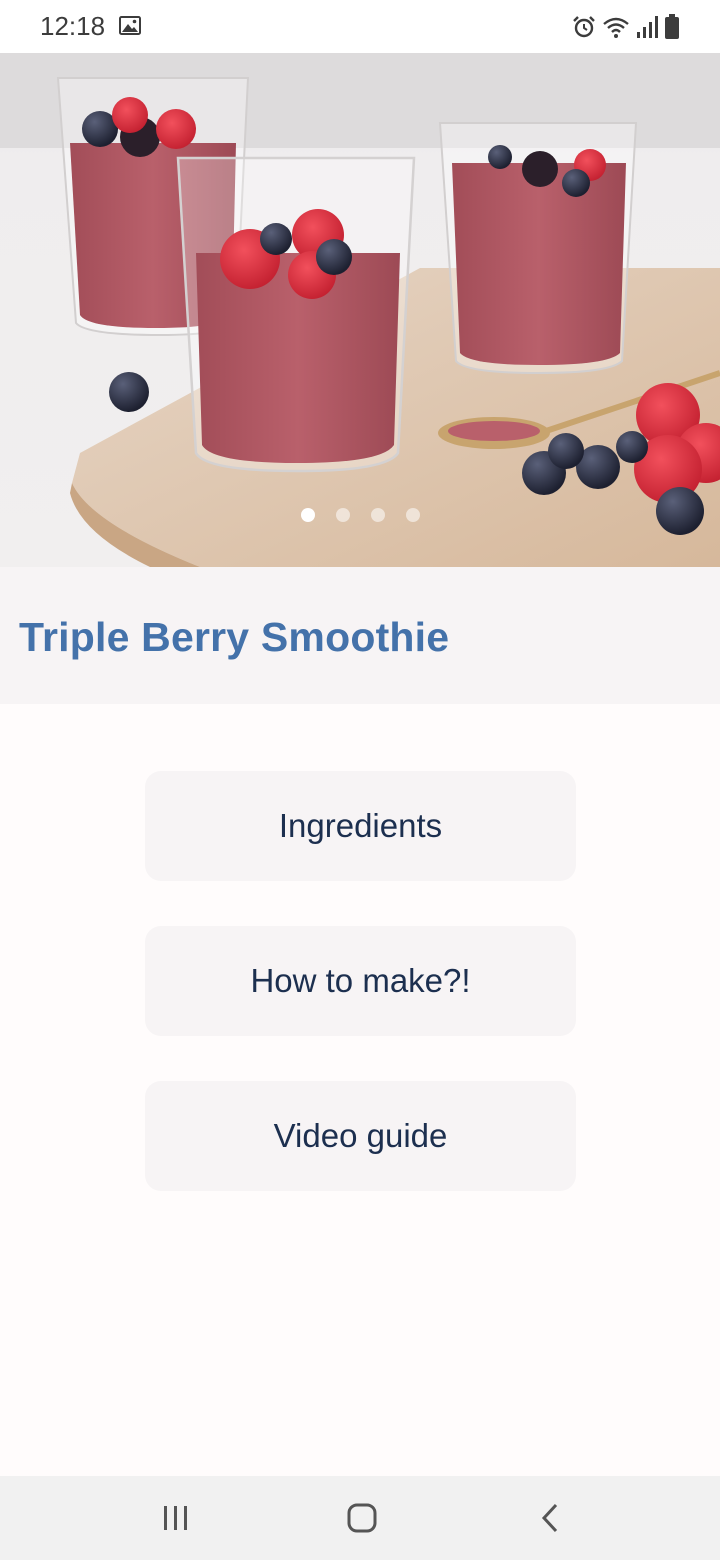 The height and width of the screenshot is (1560, 720). Describe the element at coordinates (360, 515) in the screenshot. I see `carousel-indicator` at that location.